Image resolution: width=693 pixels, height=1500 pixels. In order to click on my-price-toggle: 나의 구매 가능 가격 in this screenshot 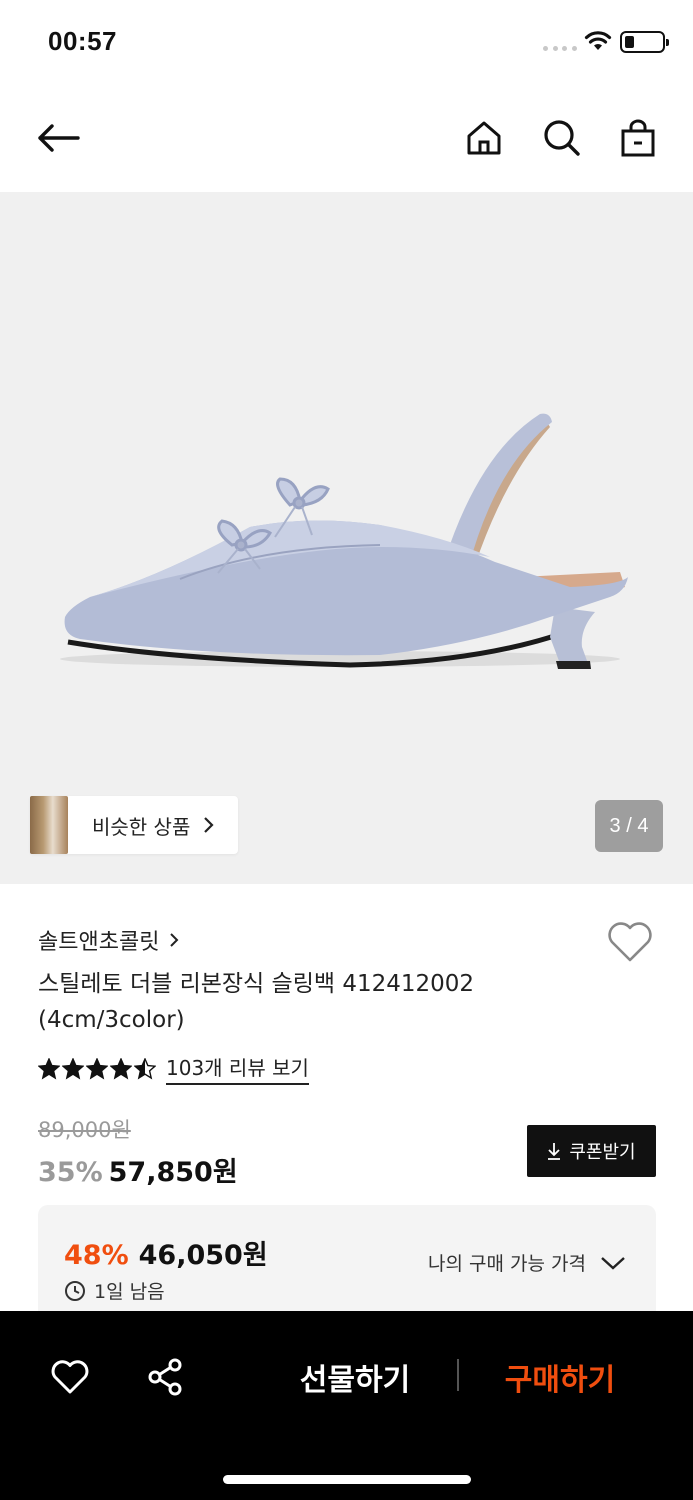, I will do `click(527, 1262)`.